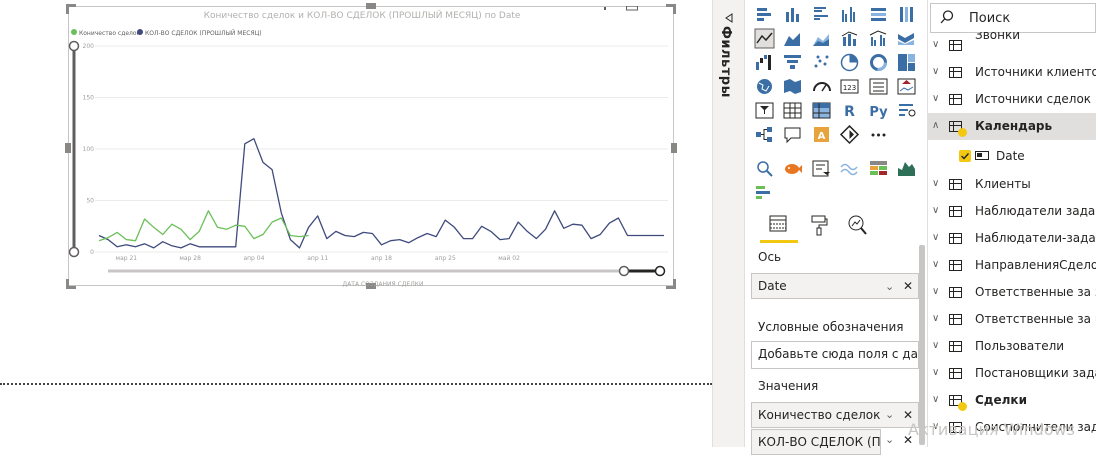 Image resolution: width=1096 pixels, height=455 pixels. What do you see at coordinates (387, 271) in the screenshot?
I see `x-zoom-slider` at bounding box center [387, 271].